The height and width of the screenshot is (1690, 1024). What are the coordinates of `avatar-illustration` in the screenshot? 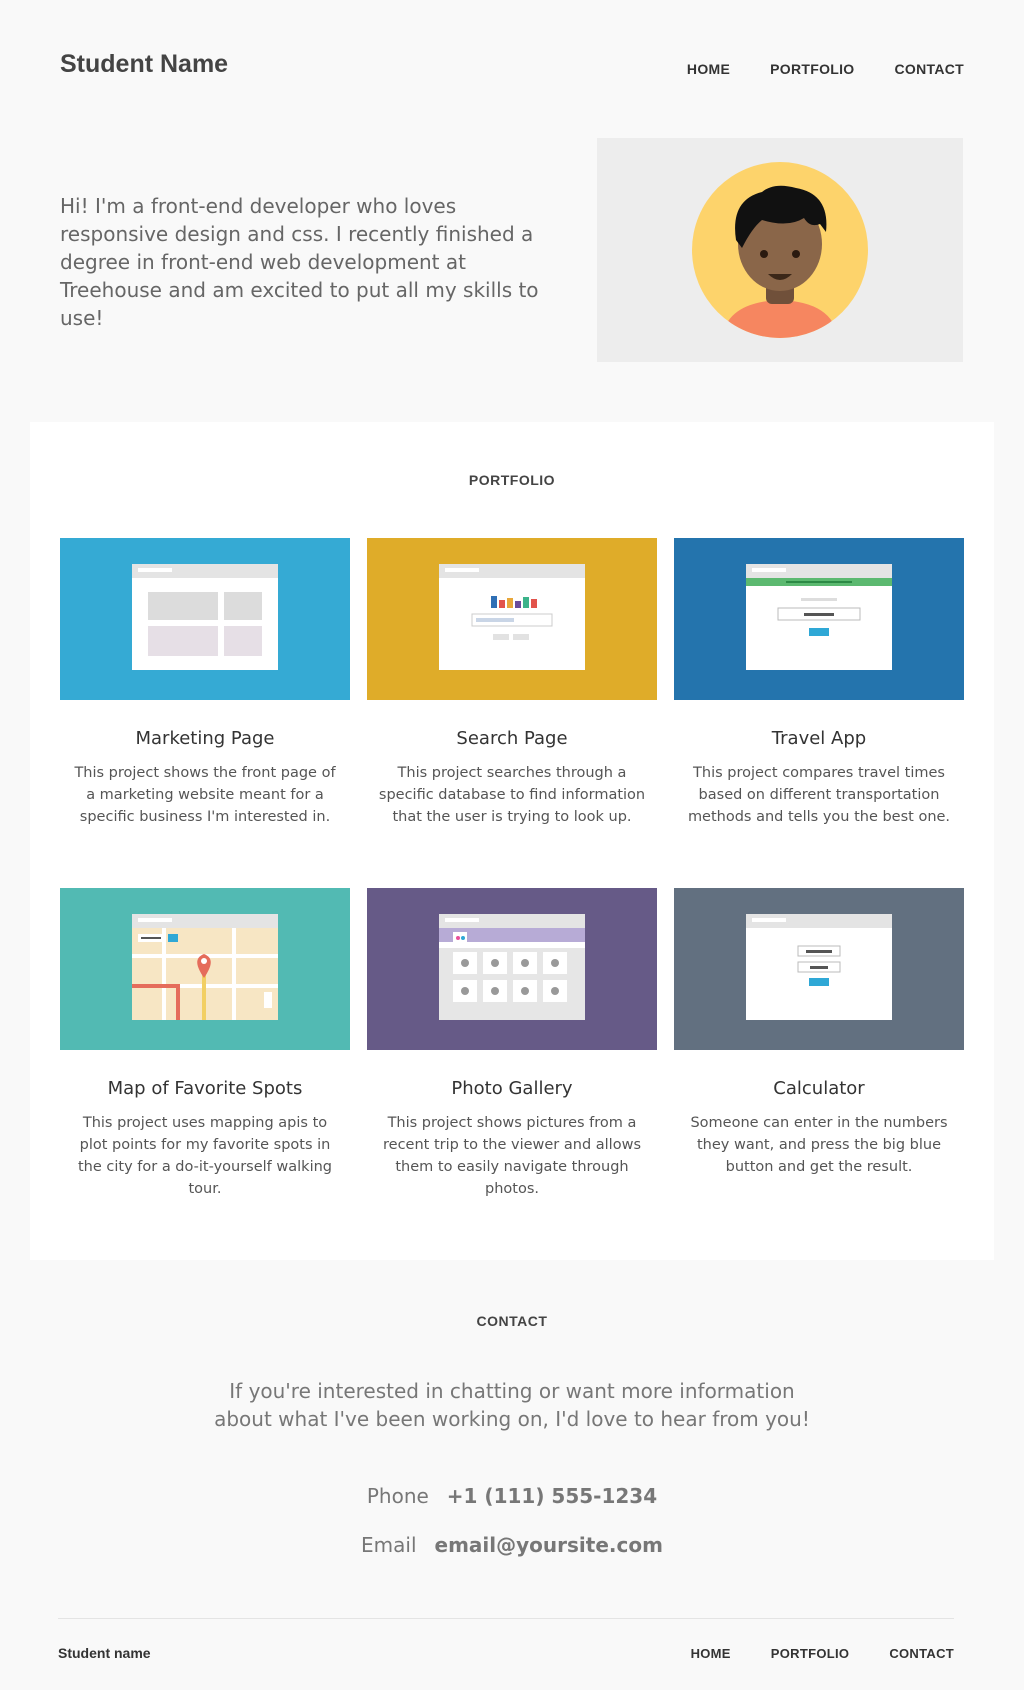 It's located at (780, 250).